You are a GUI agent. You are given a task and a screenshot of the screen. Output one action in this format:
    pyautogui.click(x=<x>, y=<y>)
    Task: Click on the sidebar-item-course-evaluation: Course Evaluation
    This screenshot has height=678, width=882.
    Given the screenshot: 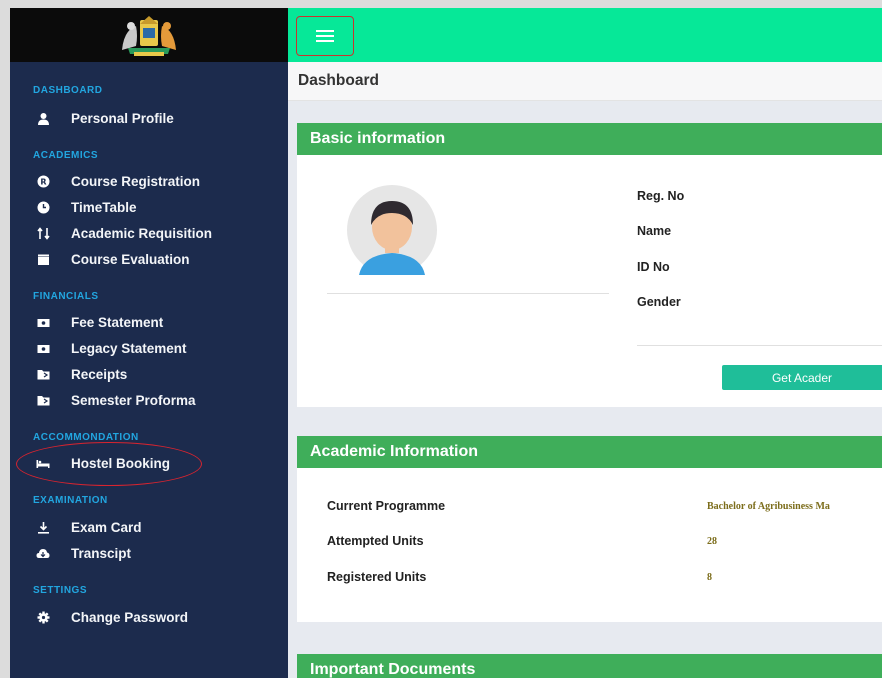 What is the action you would take?
    pyautogui.click(x=113, y=259)
    